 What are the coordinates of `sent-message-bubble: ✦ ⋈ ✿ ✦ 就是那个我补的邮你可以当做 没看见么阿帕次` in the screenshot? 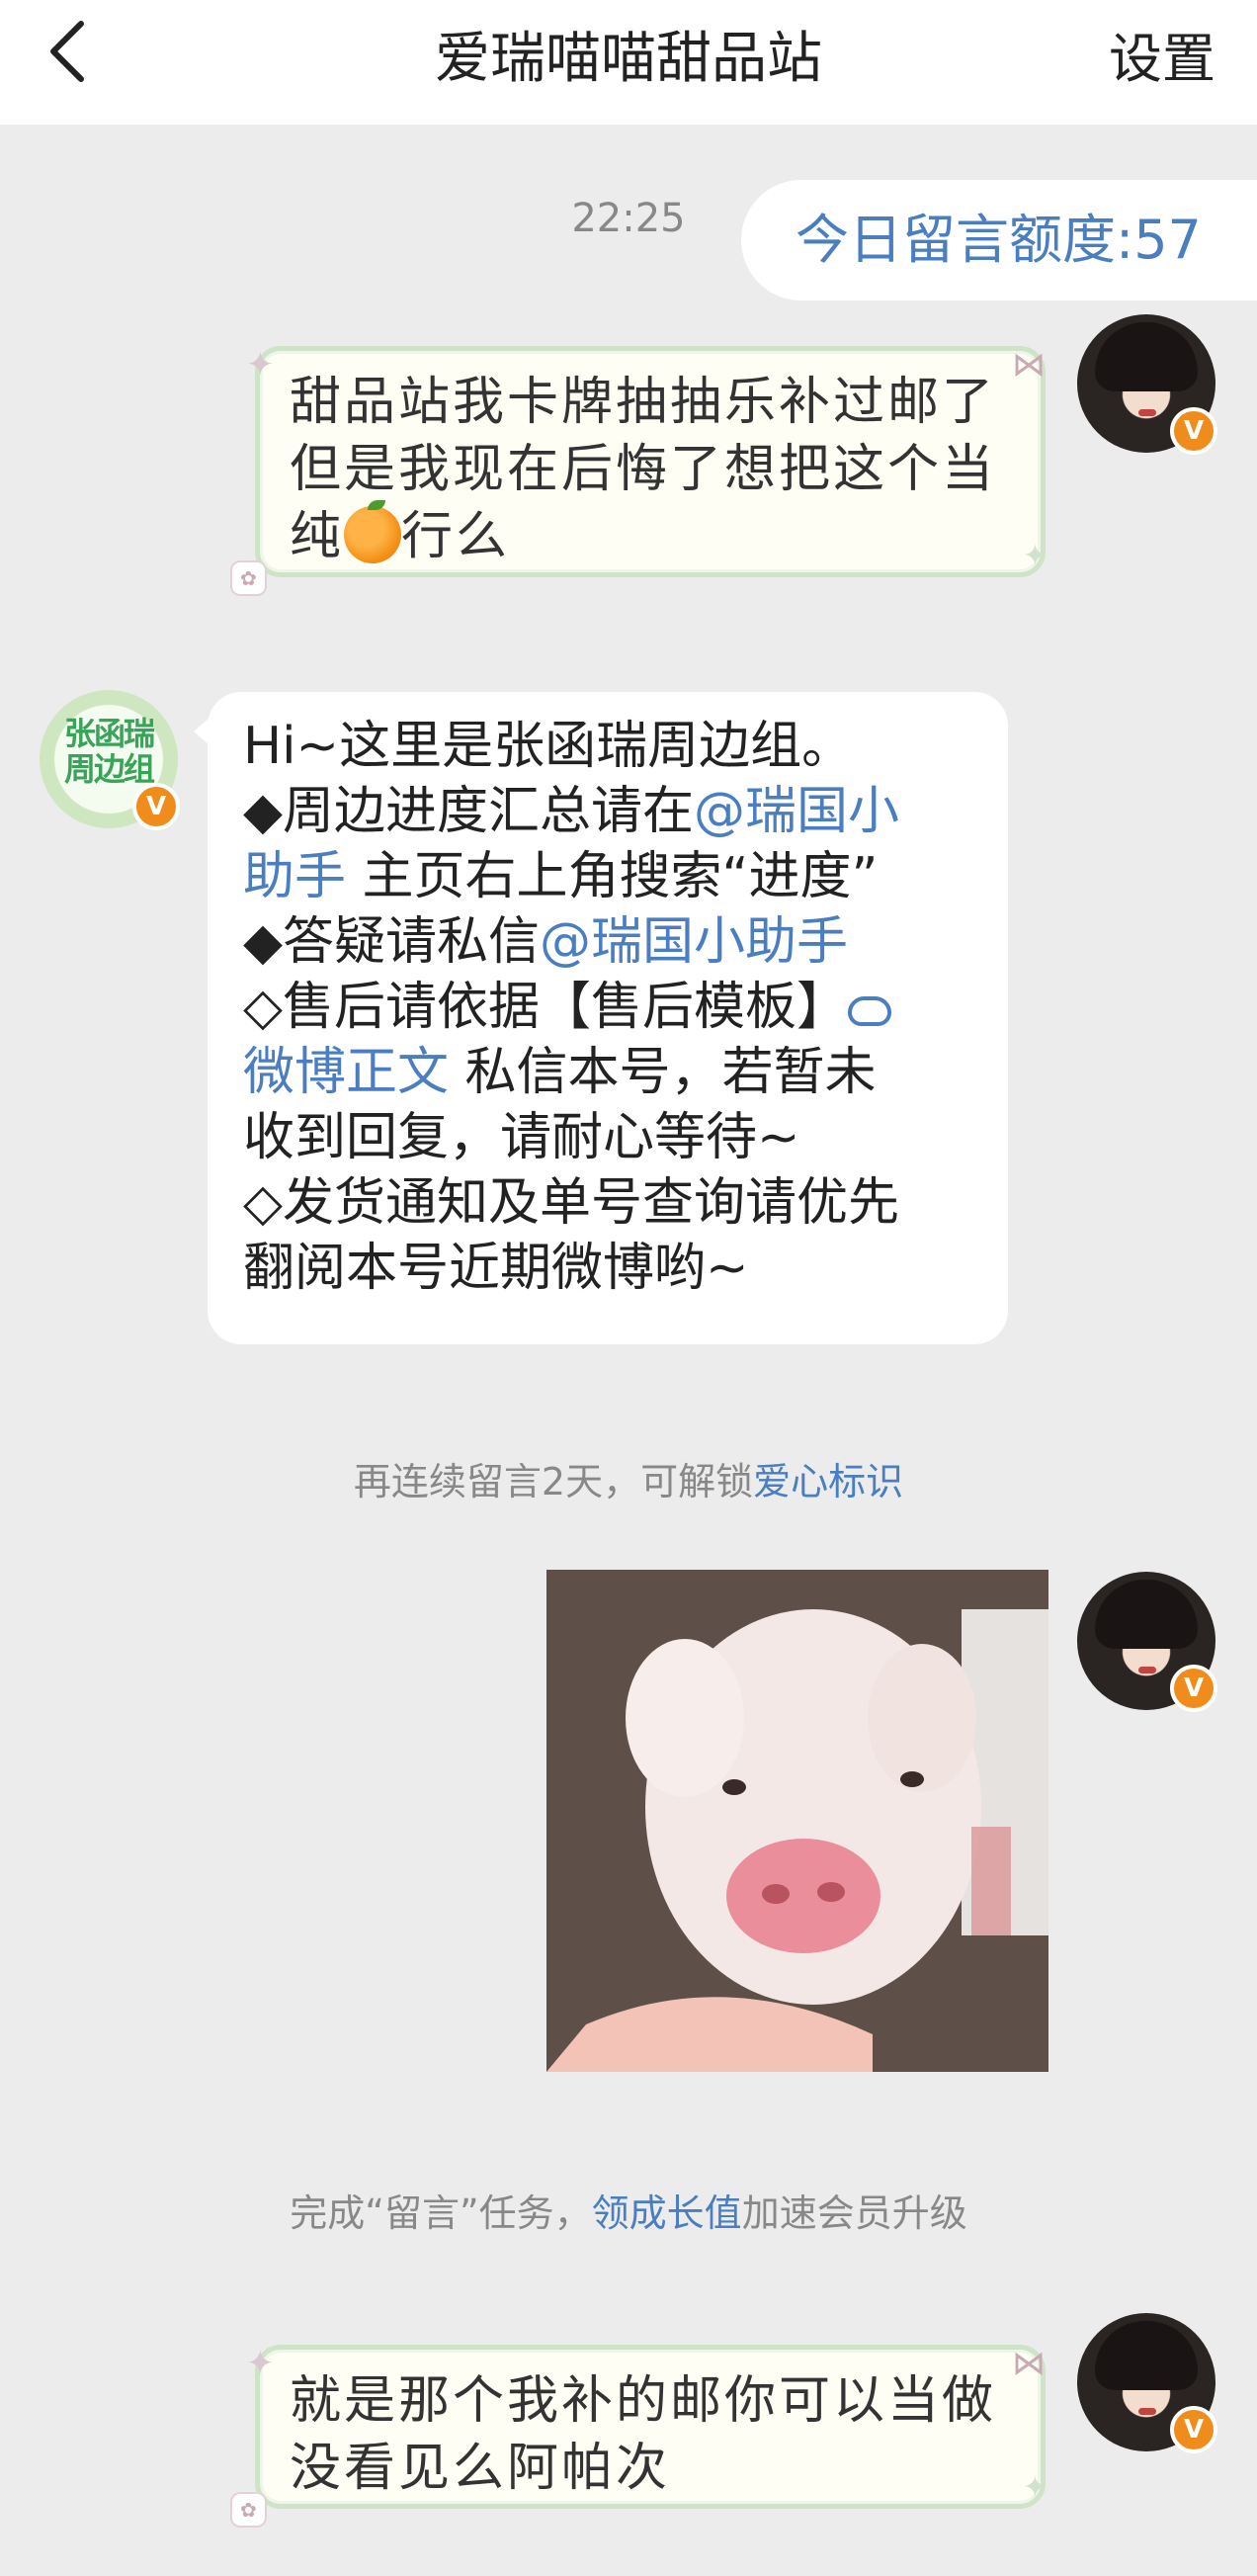 It's located at (639, 2436).